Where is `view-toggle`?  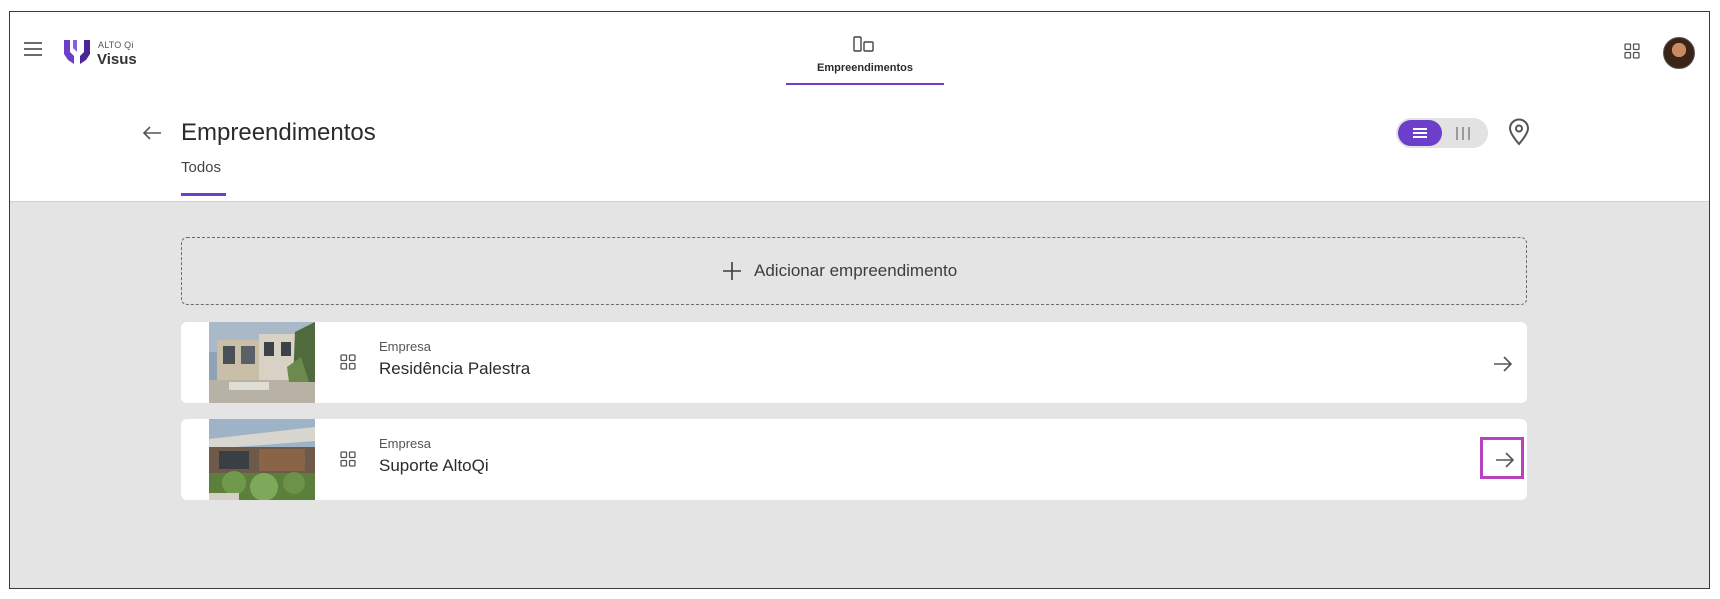
view-toggle is located at coordinates (1442, 133).